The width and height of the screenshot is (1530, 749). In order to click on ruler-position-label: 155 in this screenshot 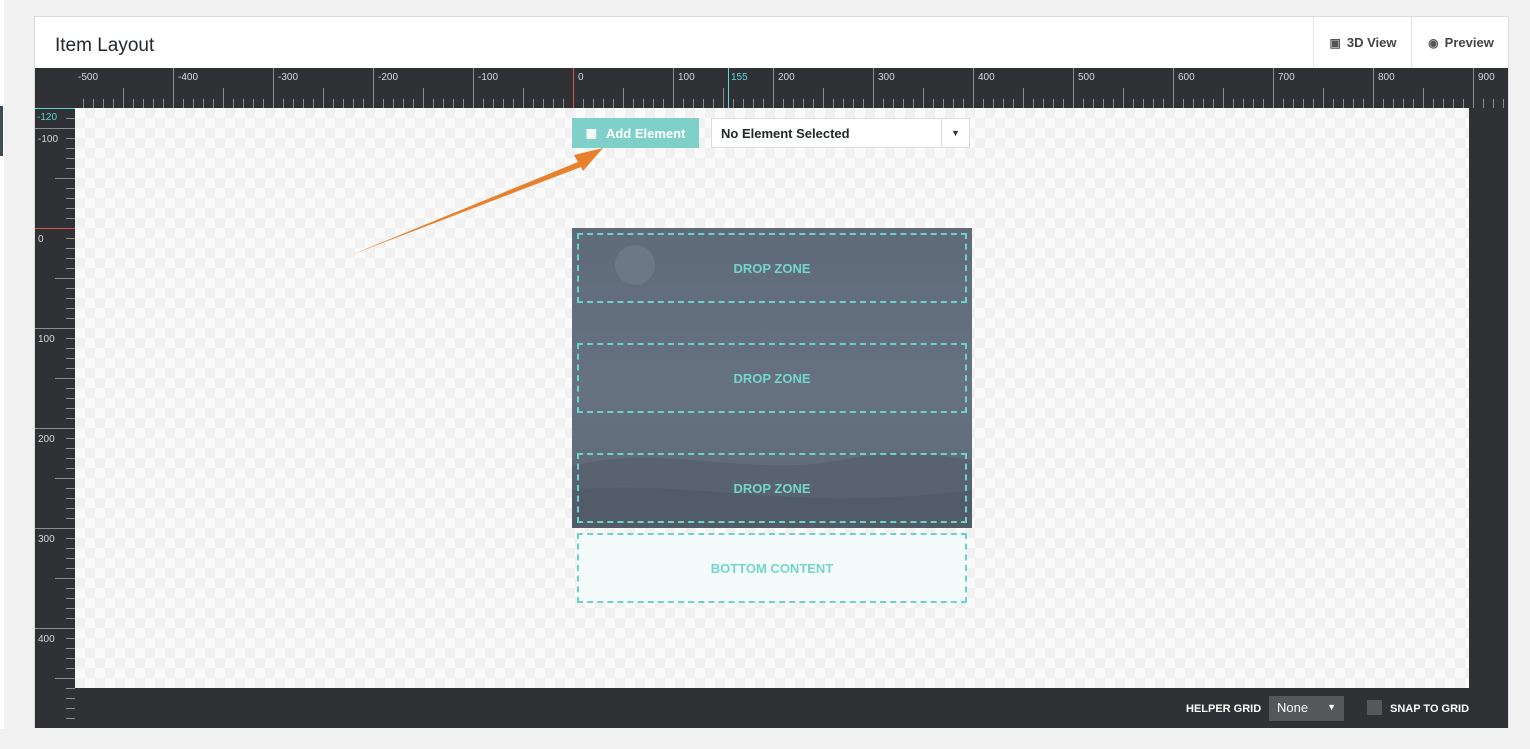, I will do `click(739, 77)`.